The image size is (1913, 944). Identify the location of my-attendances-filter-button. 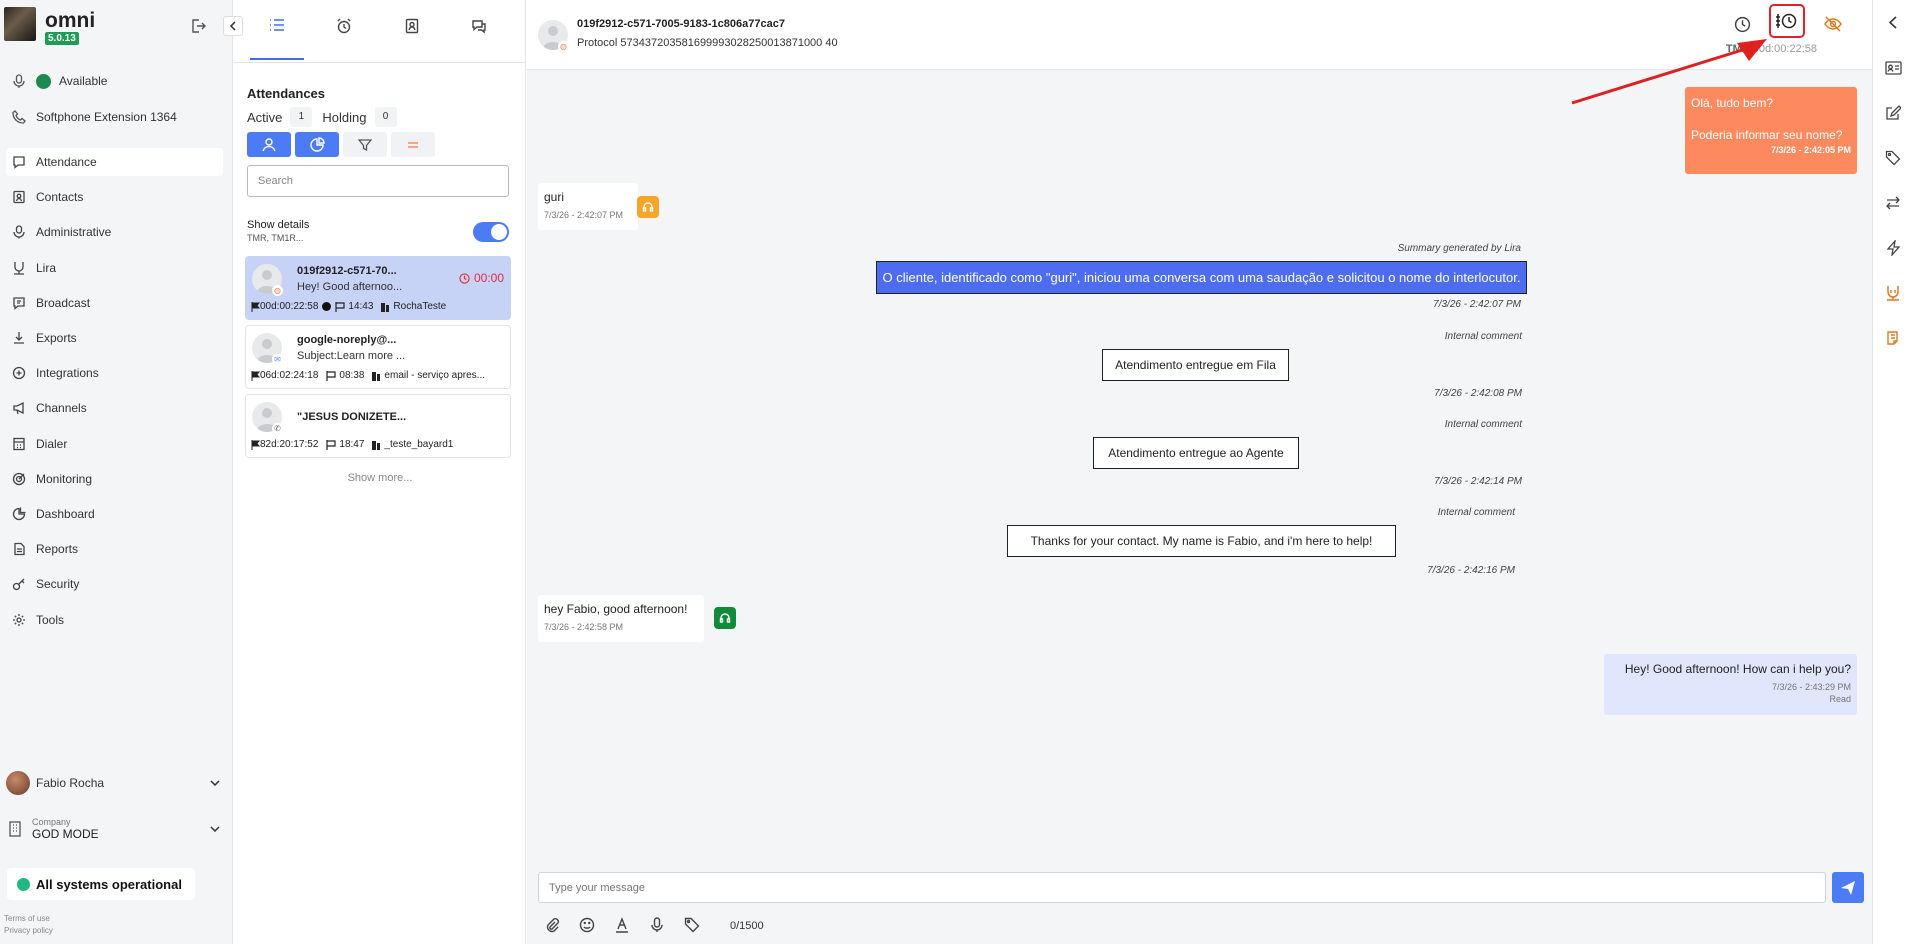
(269, 144).